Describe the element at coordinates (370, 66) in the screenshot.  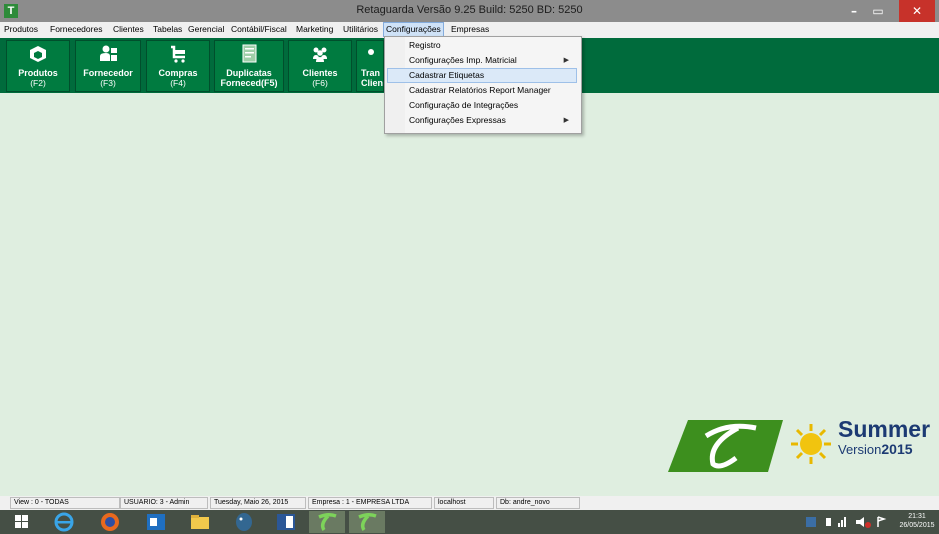
I see `transacoes-clientes-button: Tran Clien` at that location.